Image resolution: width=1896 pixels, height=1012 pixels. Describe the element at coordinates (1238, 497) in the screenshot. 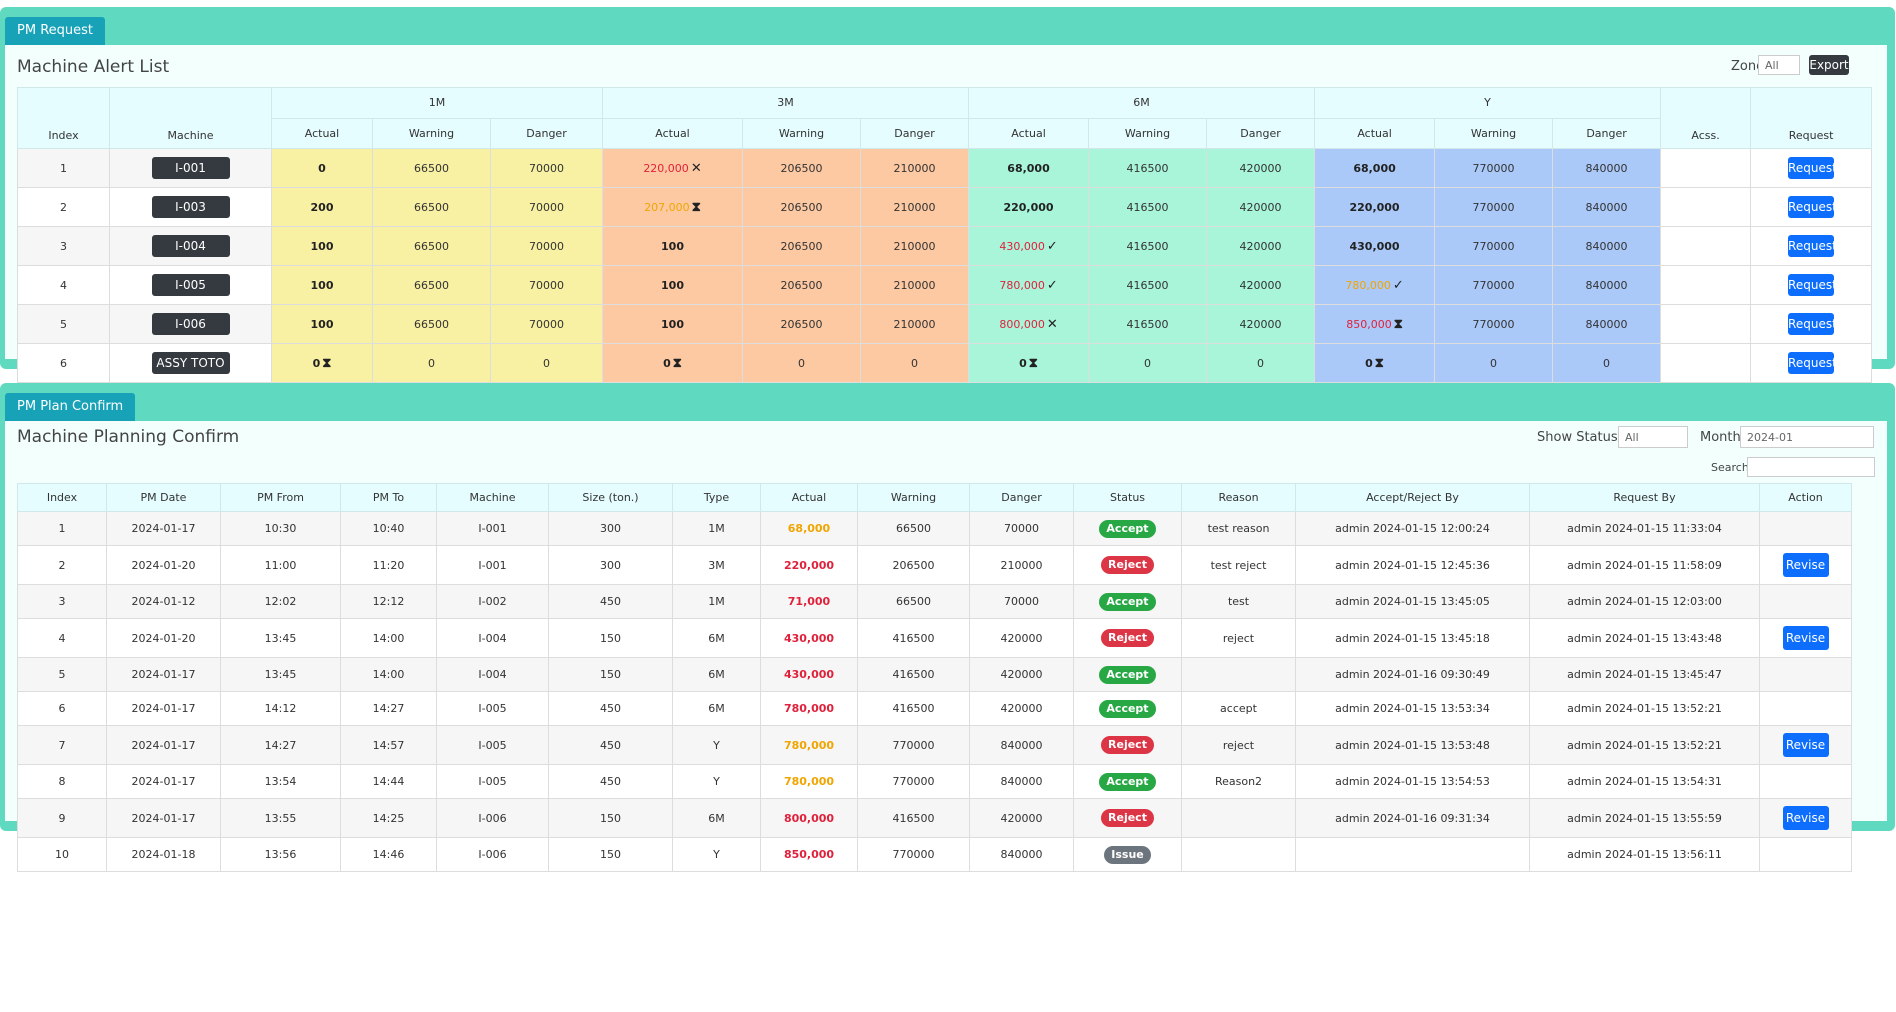

I see `column-header: Reason` at that location.